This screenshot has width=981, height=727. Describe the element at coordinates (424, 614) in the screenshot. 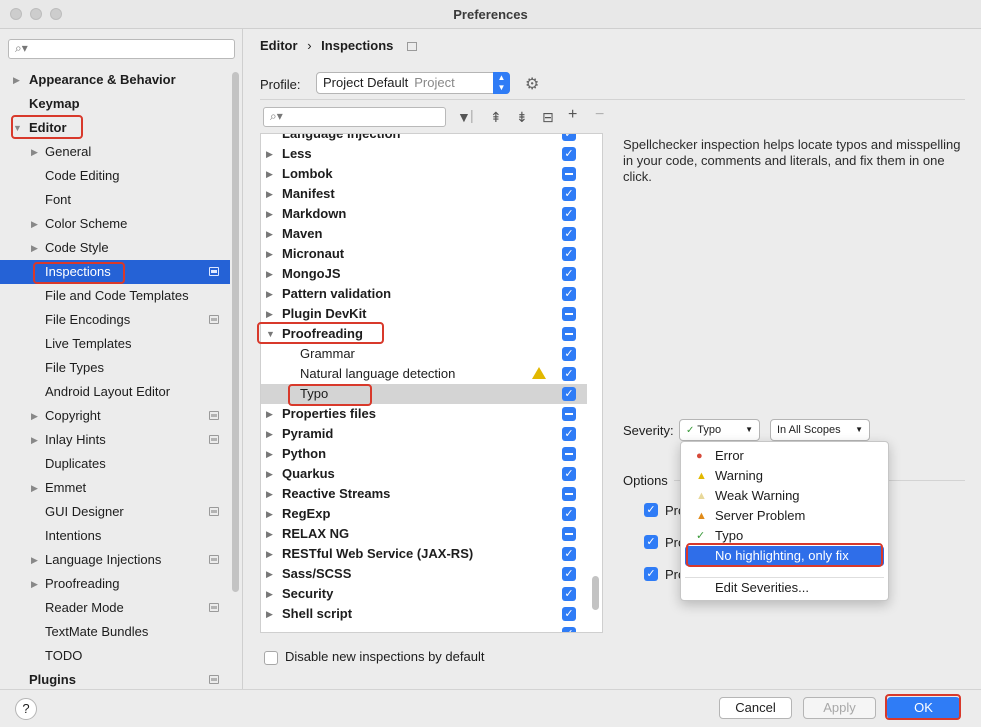

I see `tree-row-shell-script: ▶ Shell script ✓` at that location.